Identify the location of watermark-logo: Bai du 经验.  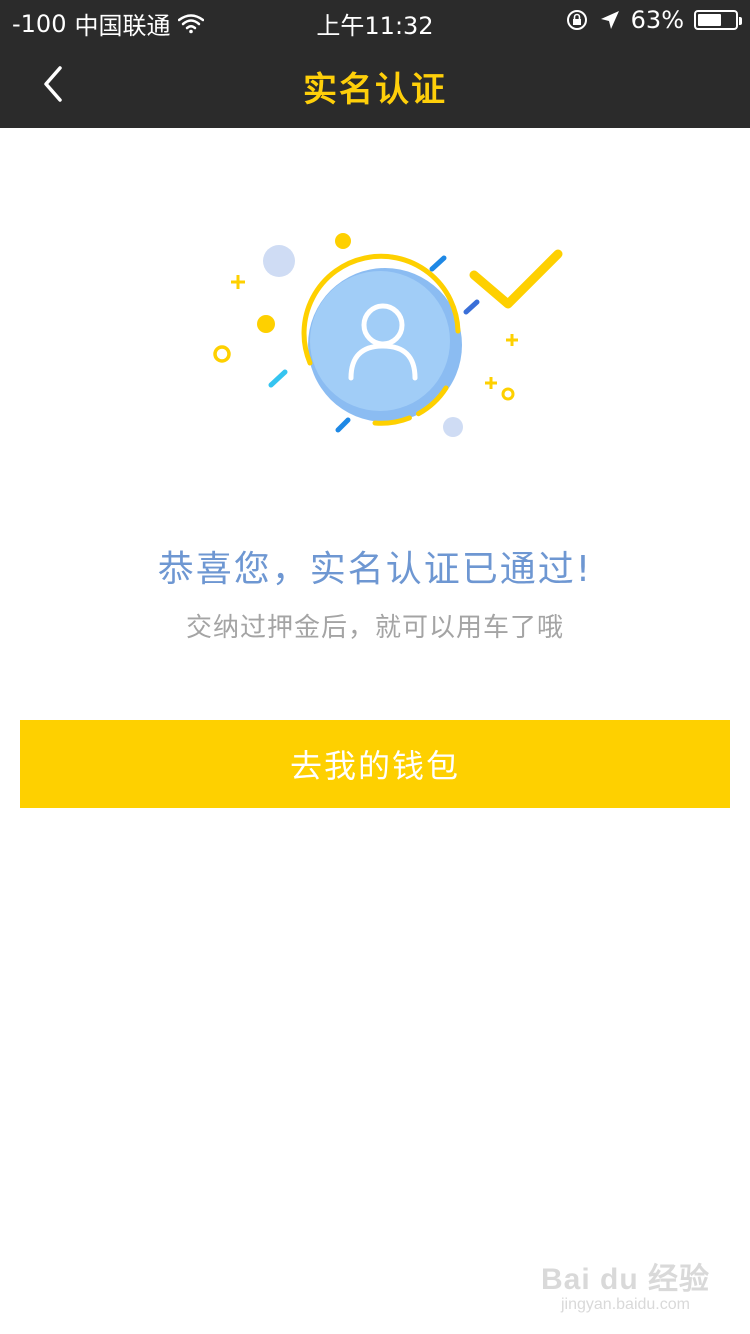
(625, 1279).